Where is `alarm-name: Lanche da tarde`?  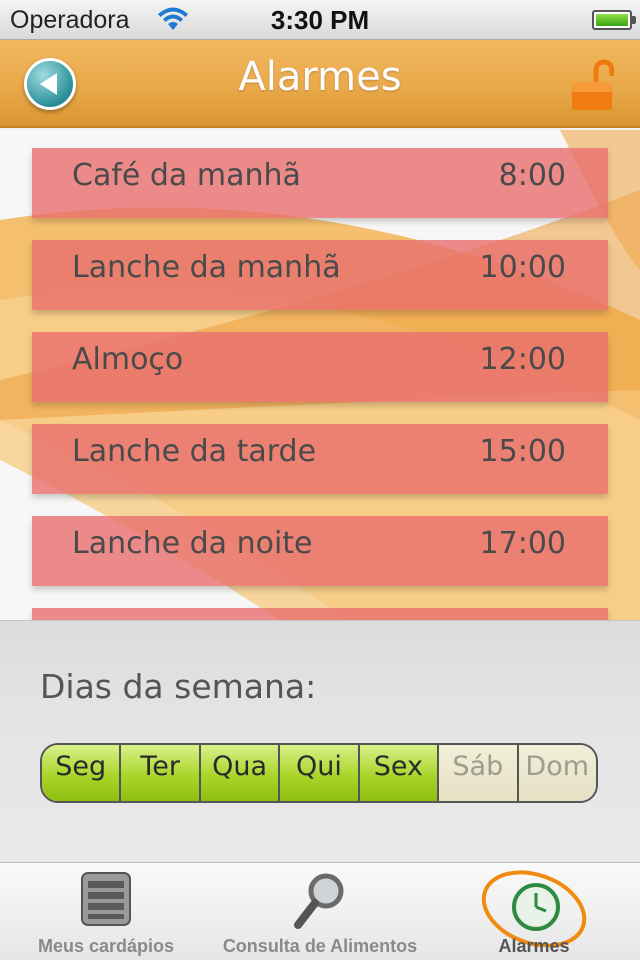 alarm-name: Lanche da tarde is located at coordinates (194, 451).